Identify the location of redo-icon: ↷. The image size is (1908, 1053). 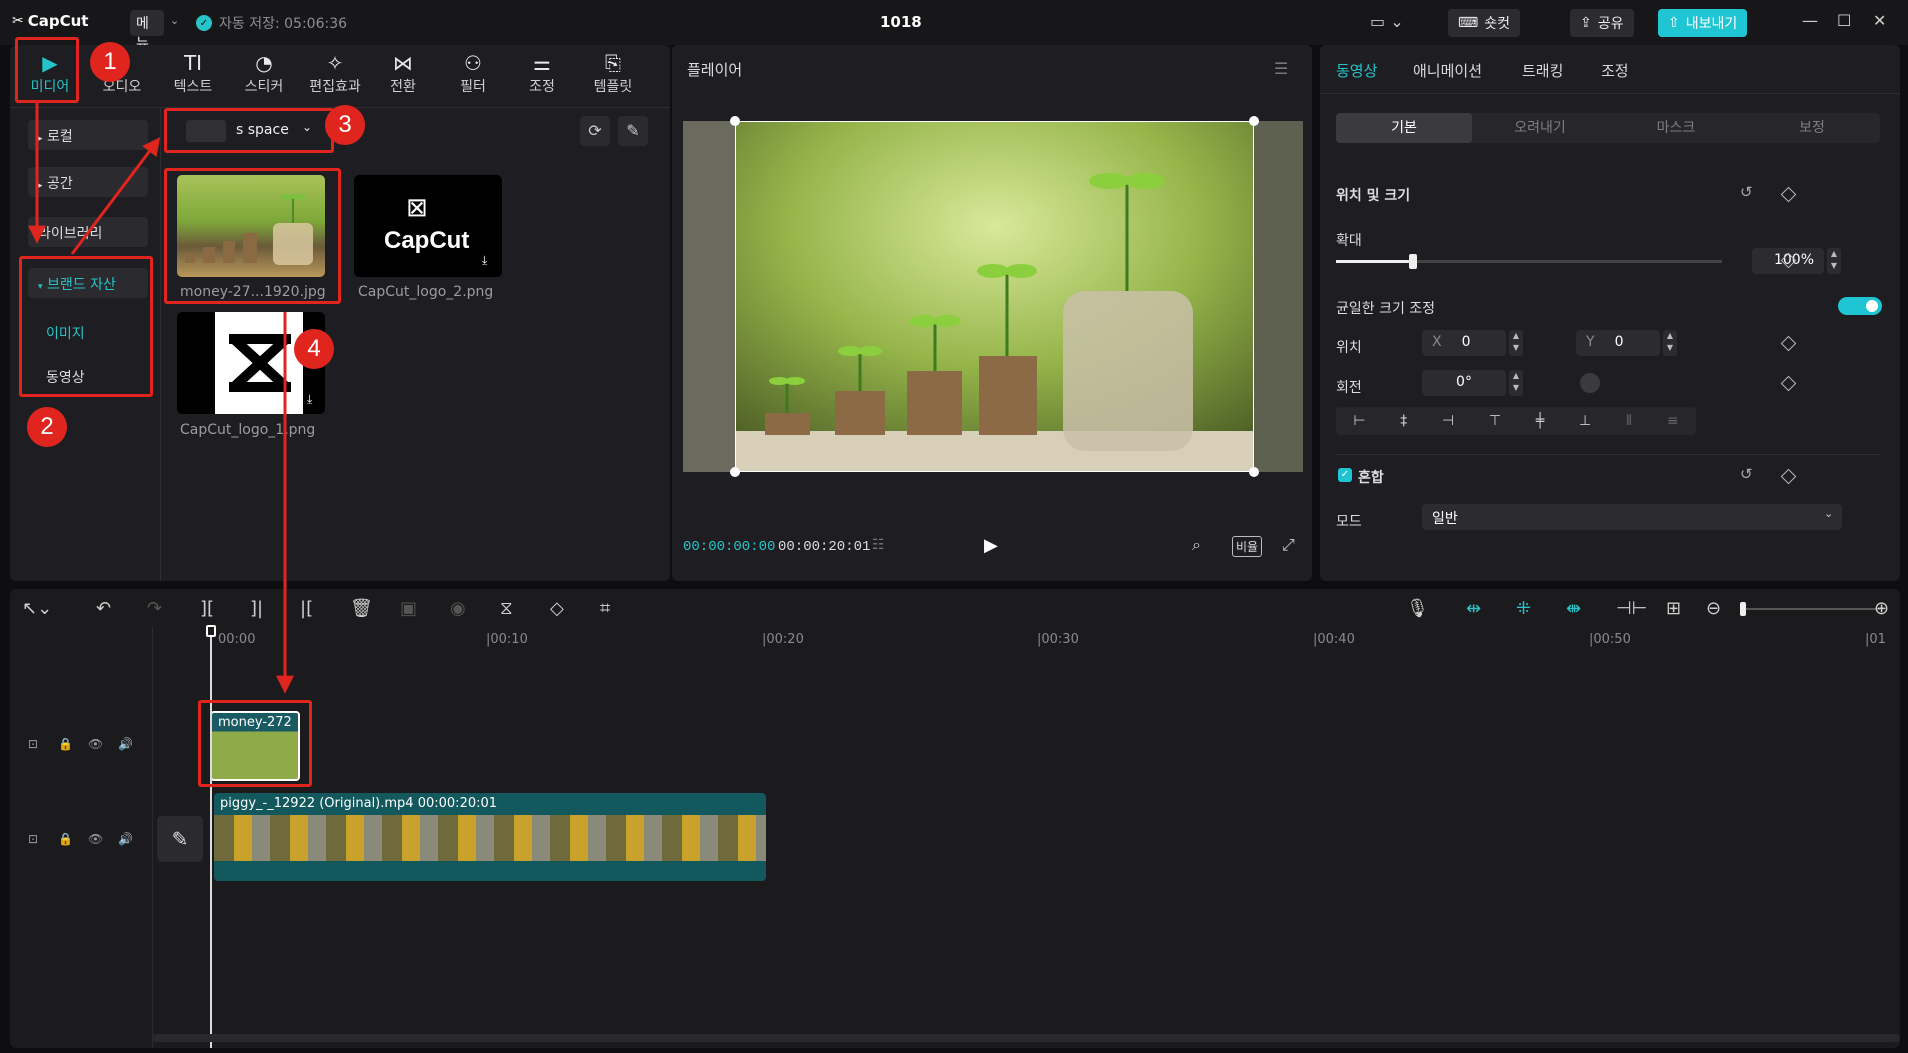
(154, 608).